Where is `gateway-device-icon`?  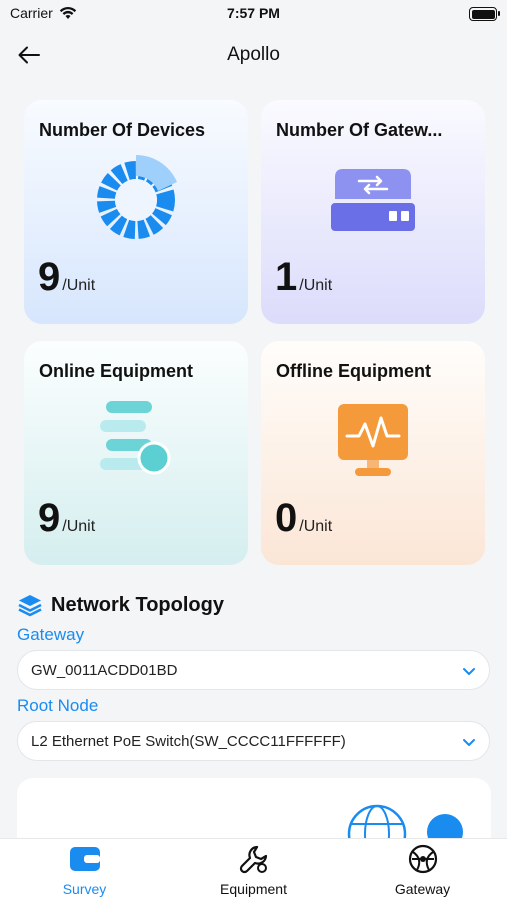
gateway-device-icon is located at coordinates (373, 200).